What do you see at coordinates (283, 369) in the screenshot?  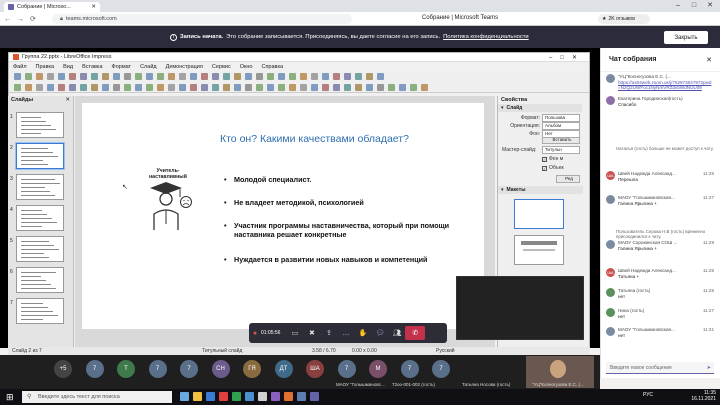 I see `participant-avatar: ДТ` at bounding box center [283, 369].